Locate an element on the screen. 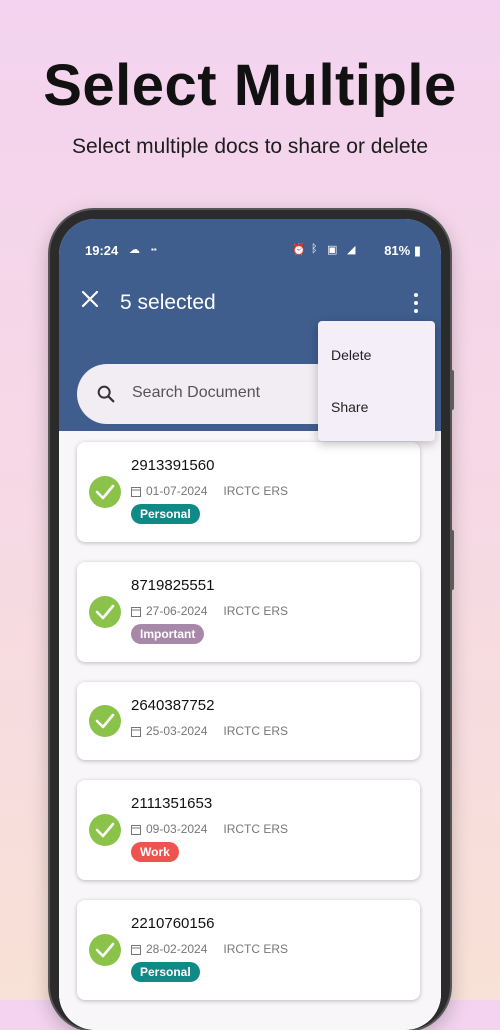  selection-count: 5 selected is located at coordinates (168, 302).